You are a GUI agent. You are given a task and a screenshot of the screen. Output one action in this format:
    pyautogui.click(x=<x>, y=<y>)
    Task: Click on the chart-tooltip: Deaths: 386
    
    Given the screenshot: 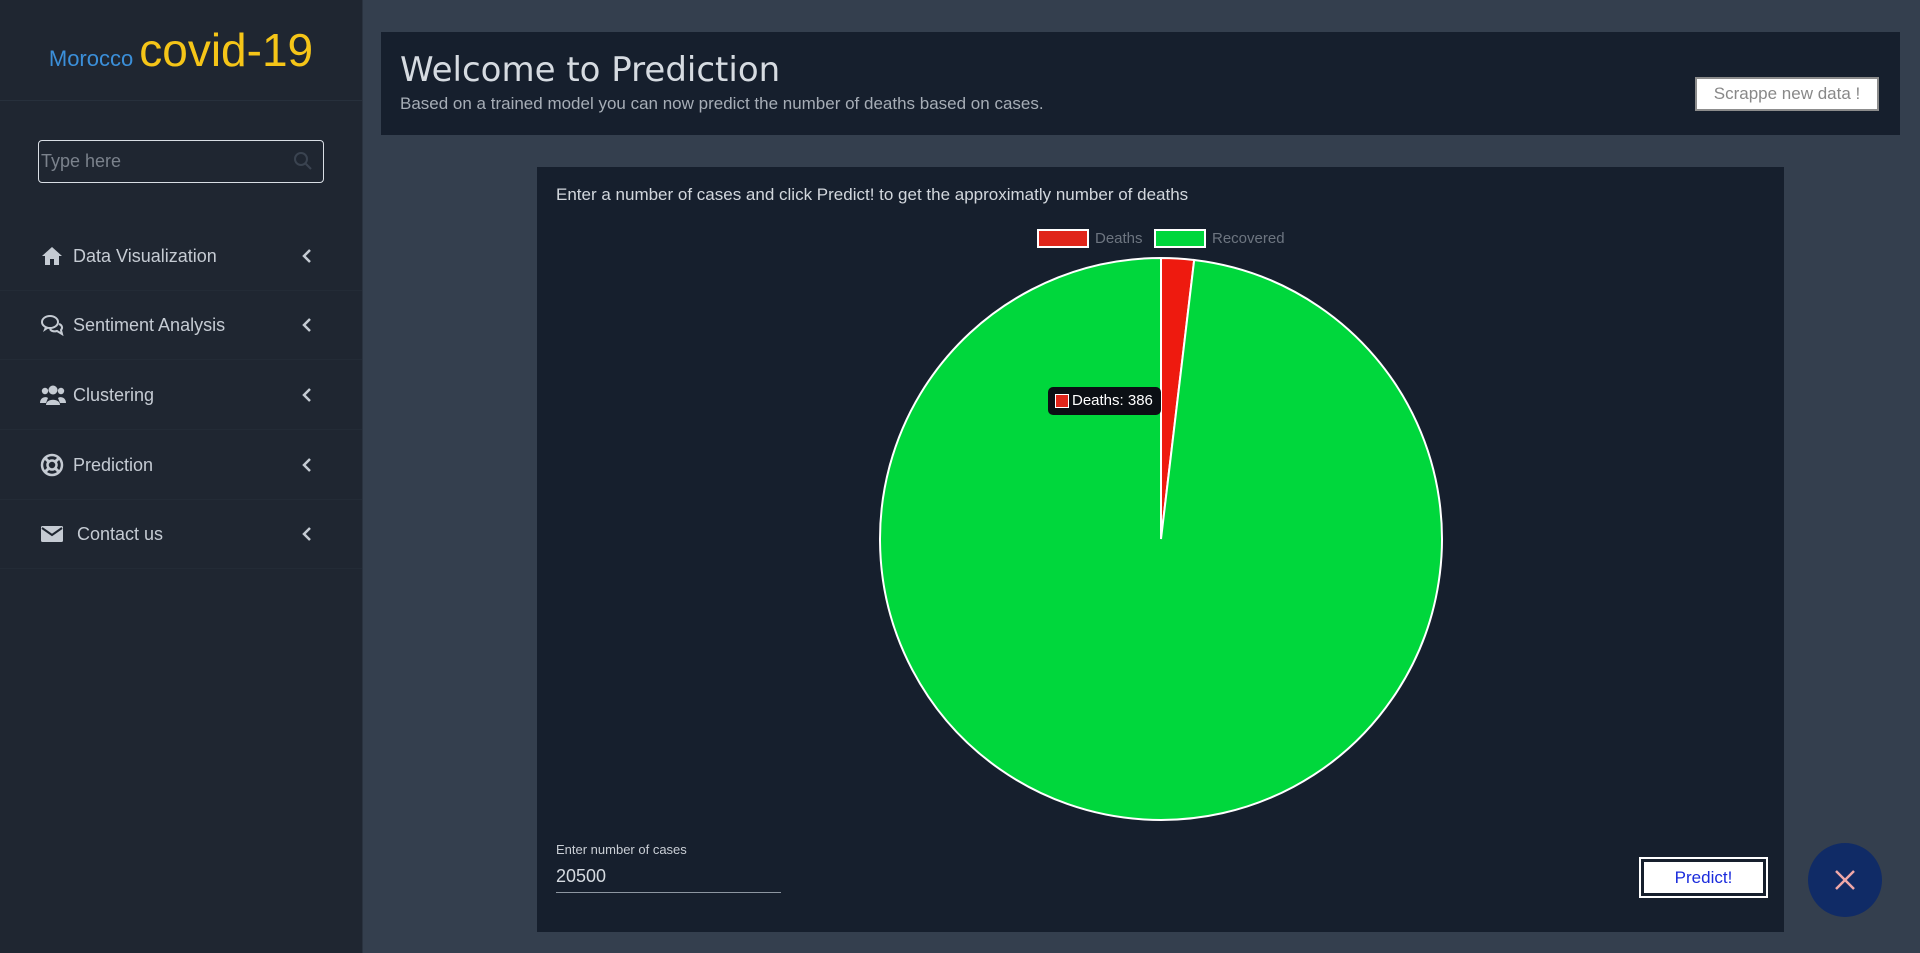 What is the action you would take?
    pyautogui.click(x=1104, y=401)
    